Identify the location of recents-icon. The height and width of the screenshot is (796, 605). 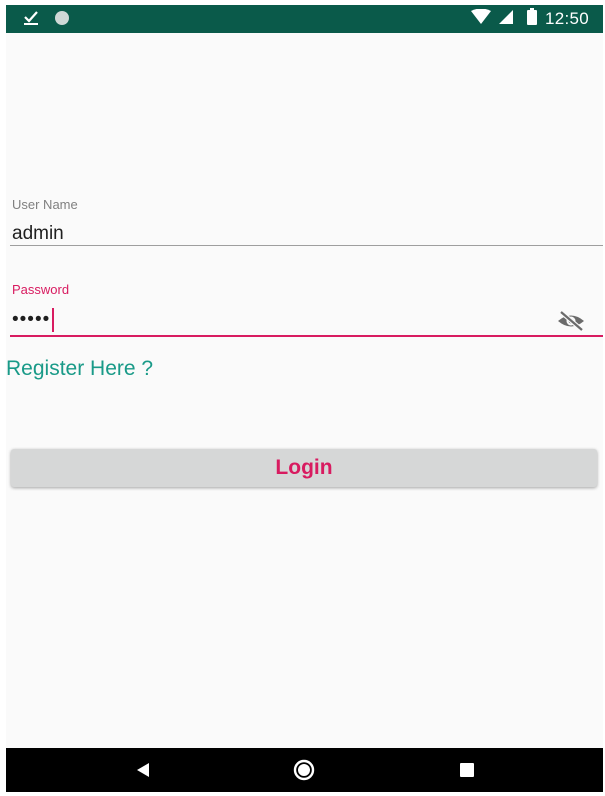
(467, 770).